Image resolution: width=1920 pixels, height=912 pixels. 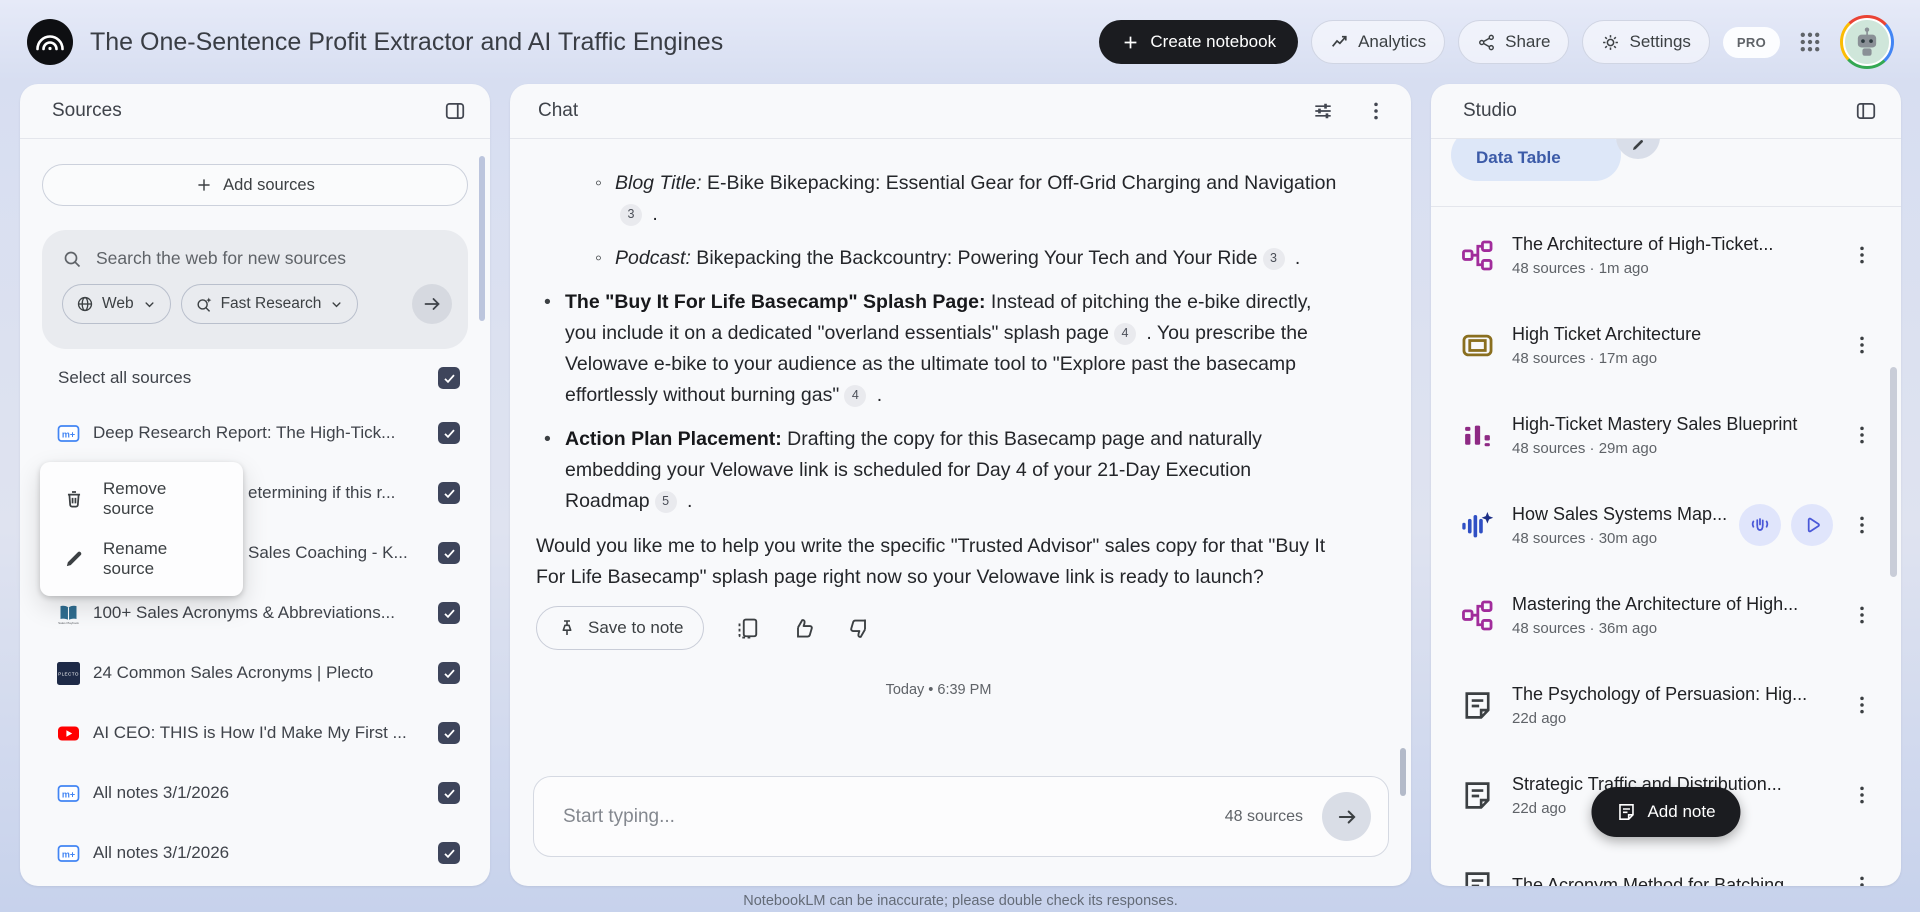 What do you see at coordinates (1378, 42) in the screenshot?
I see `analytics-button: Analytics` at bounding box center [1378, 42].